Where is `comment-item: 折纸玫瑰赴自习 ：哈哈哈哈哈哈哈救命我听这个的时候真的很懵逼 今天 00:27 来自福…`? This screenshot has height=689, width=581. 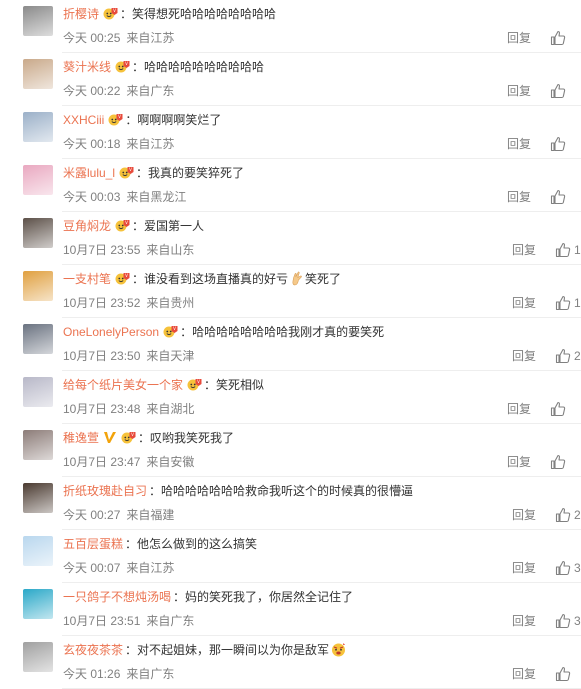 comment-item: 折纸玫瑰赴自习 ：哈哈哈哈哈哈哈救命我听这个的时候真的很懵逼 今天 00:27 来自福… is located at coordinates (290, 503).